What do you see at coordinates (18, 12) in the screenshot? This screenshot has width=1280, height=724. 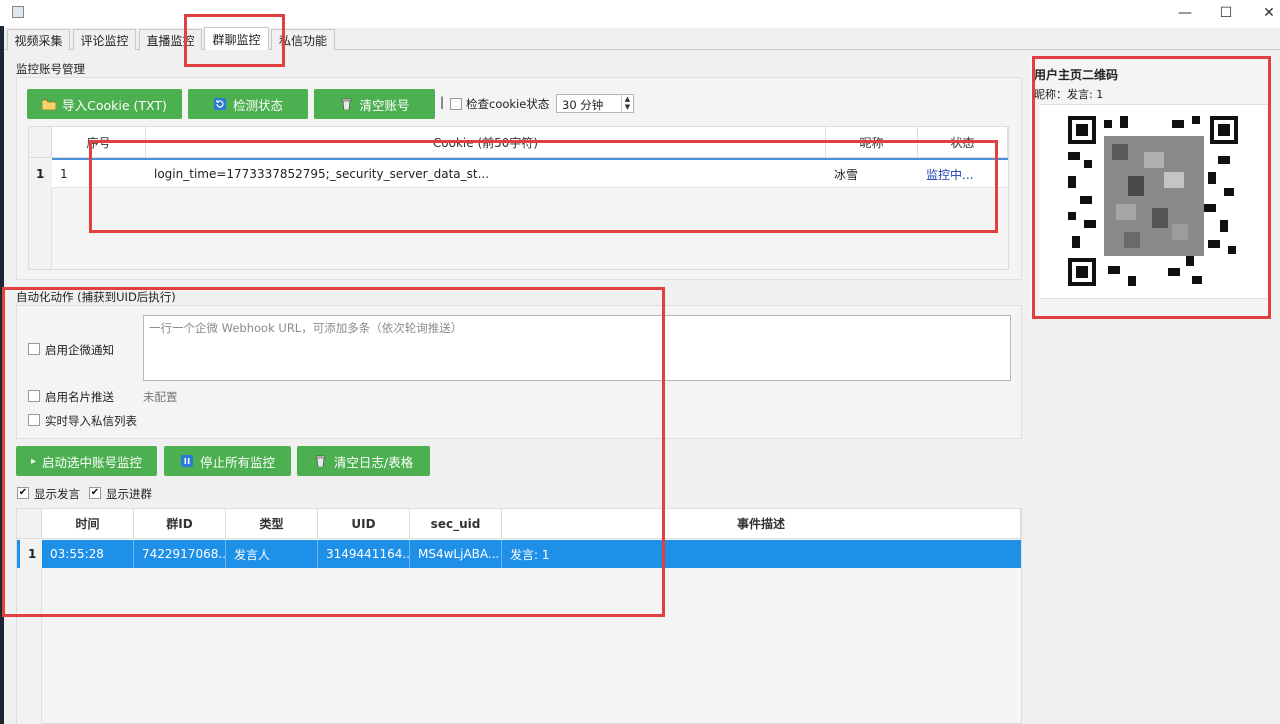 I see `app-icon` at bounding box center [18, 12].